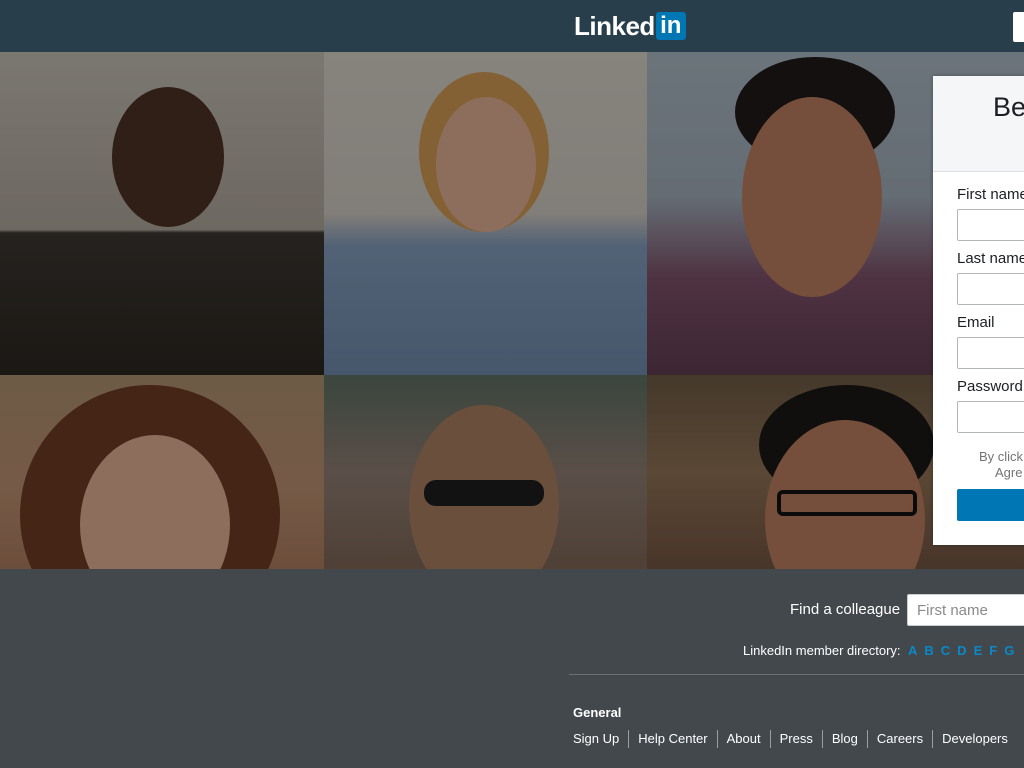 This screenshot has height=768, width=1024. What do you see at coordinates (1018, 27) in the screenshot?
I see `signin-email-input` at bounding box center [1018, 27].